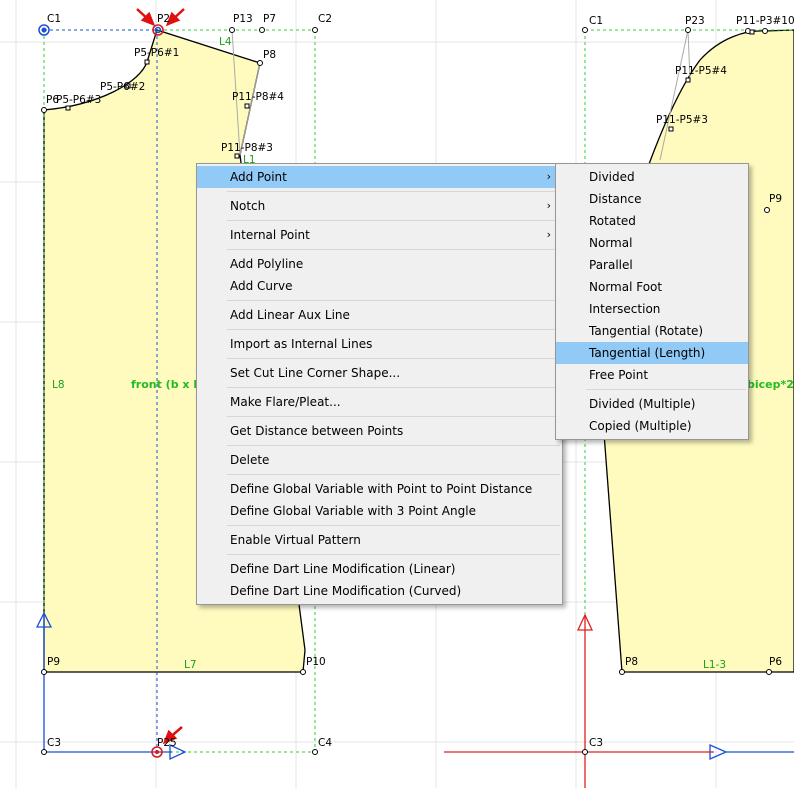 The image size is (794, 788). I want to click on menu-item-label: Copied (Multiple), so click(640, 426).